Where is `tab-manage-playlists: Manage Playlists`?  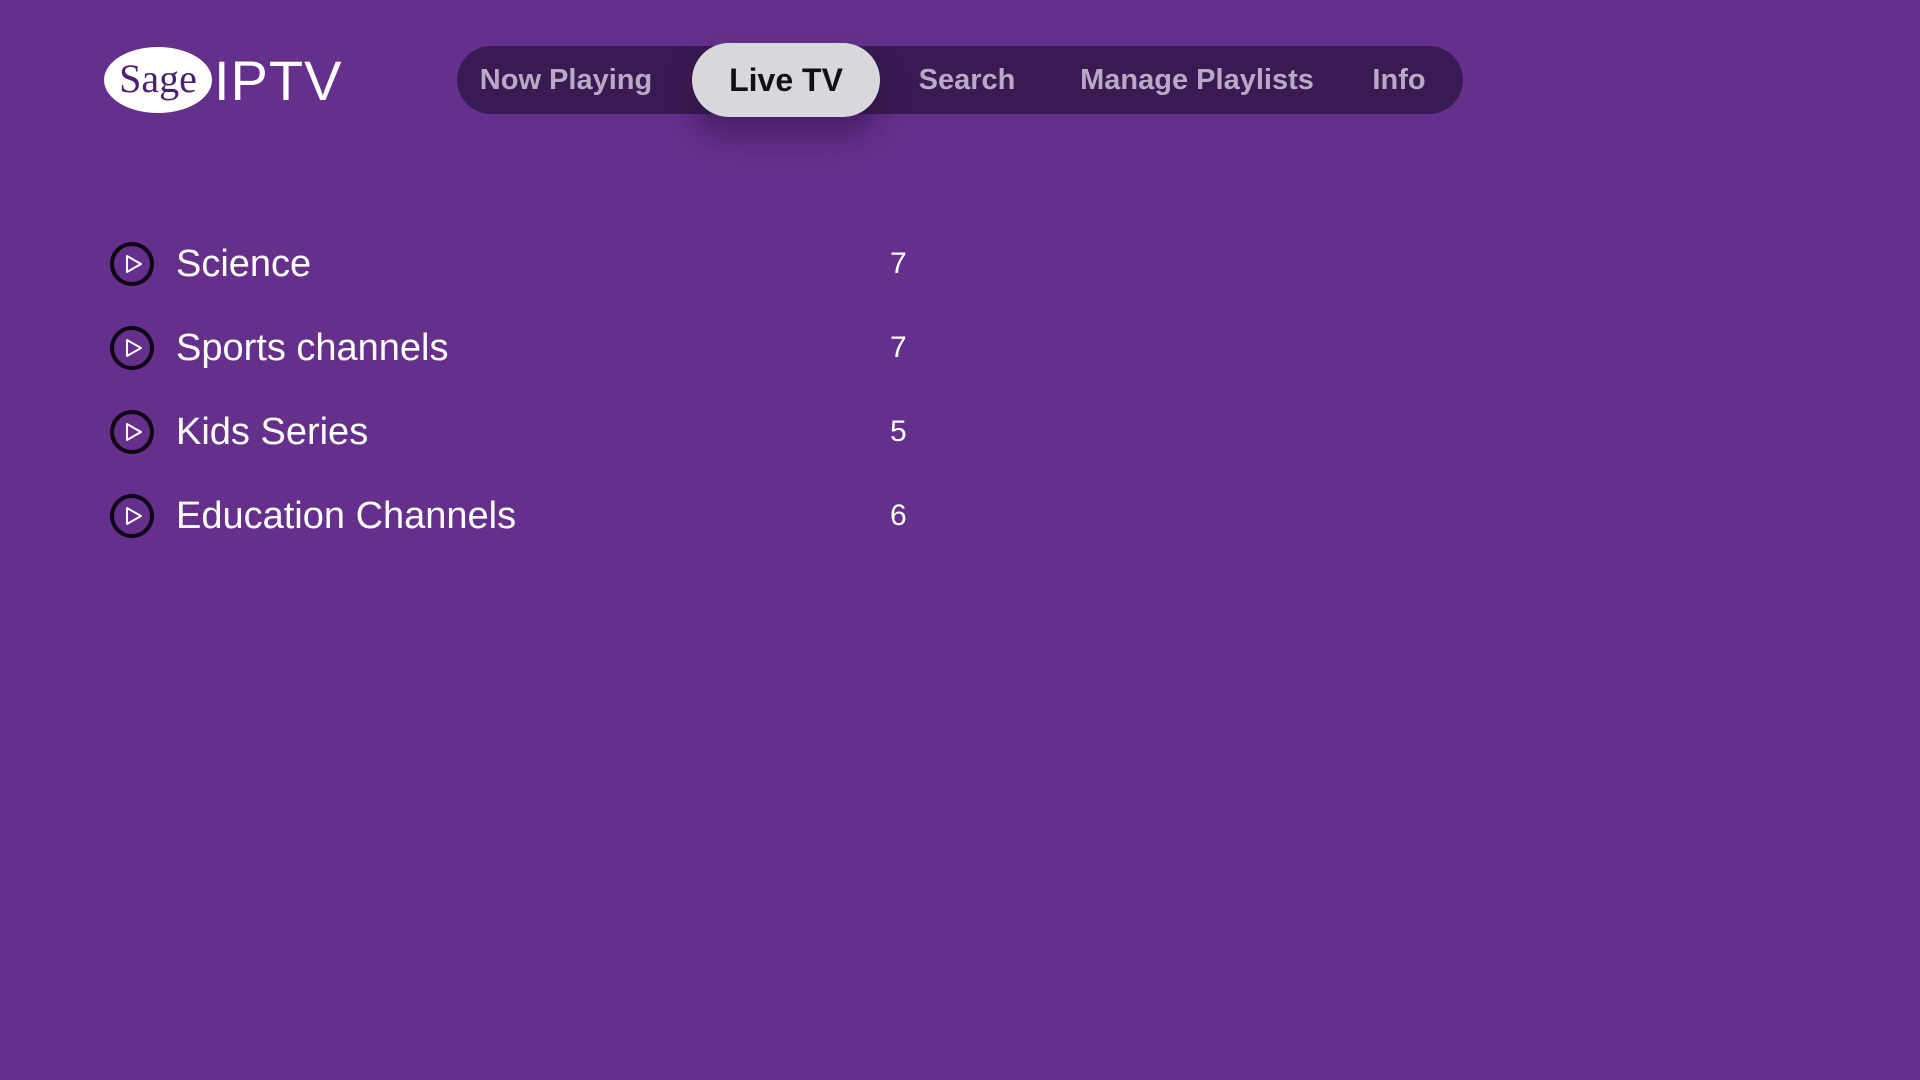 tab-manage-playlists: Manage Playlists is located at coordinates (1197, 80).